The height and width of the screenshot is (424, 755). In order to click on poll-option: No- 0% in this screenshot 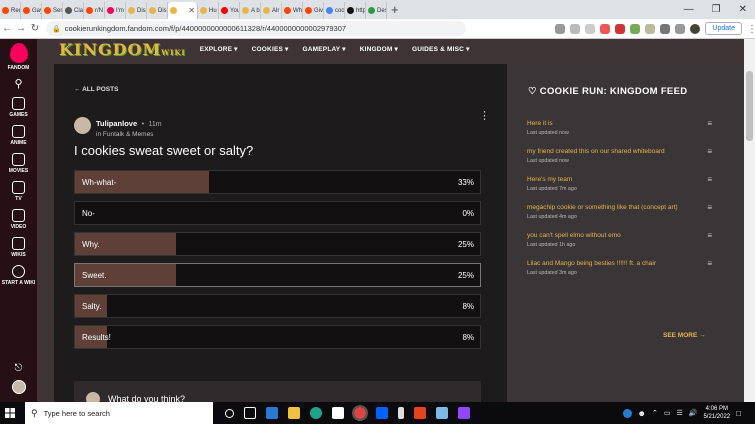, I will do `click(277, 213)`.